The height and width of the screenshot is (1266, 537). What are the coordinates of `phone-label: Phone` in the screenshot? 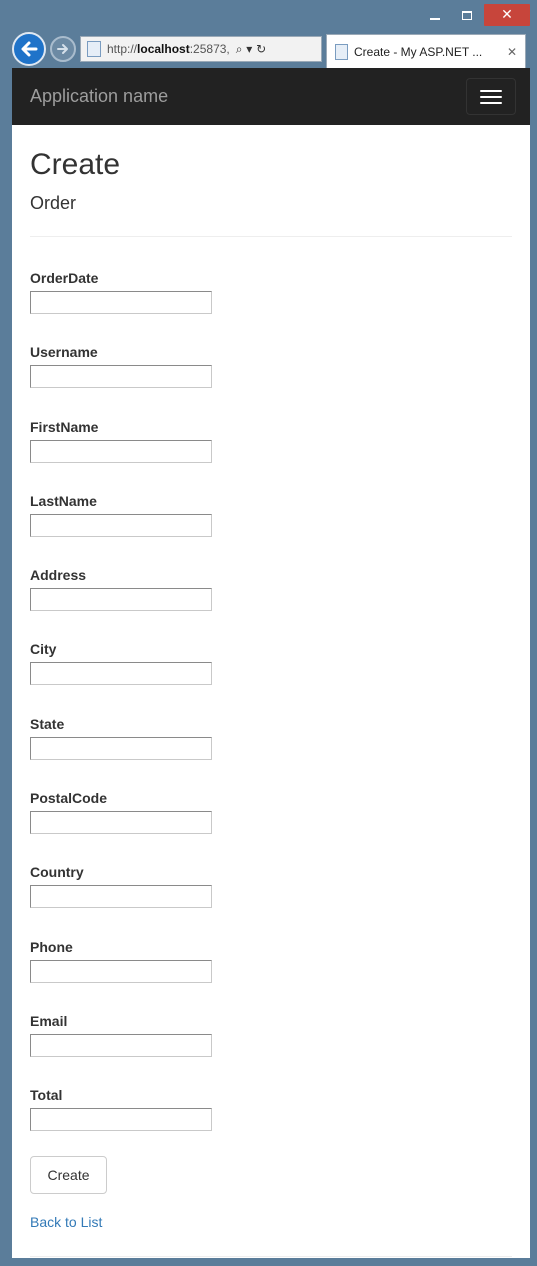 It's located at (51, 946).